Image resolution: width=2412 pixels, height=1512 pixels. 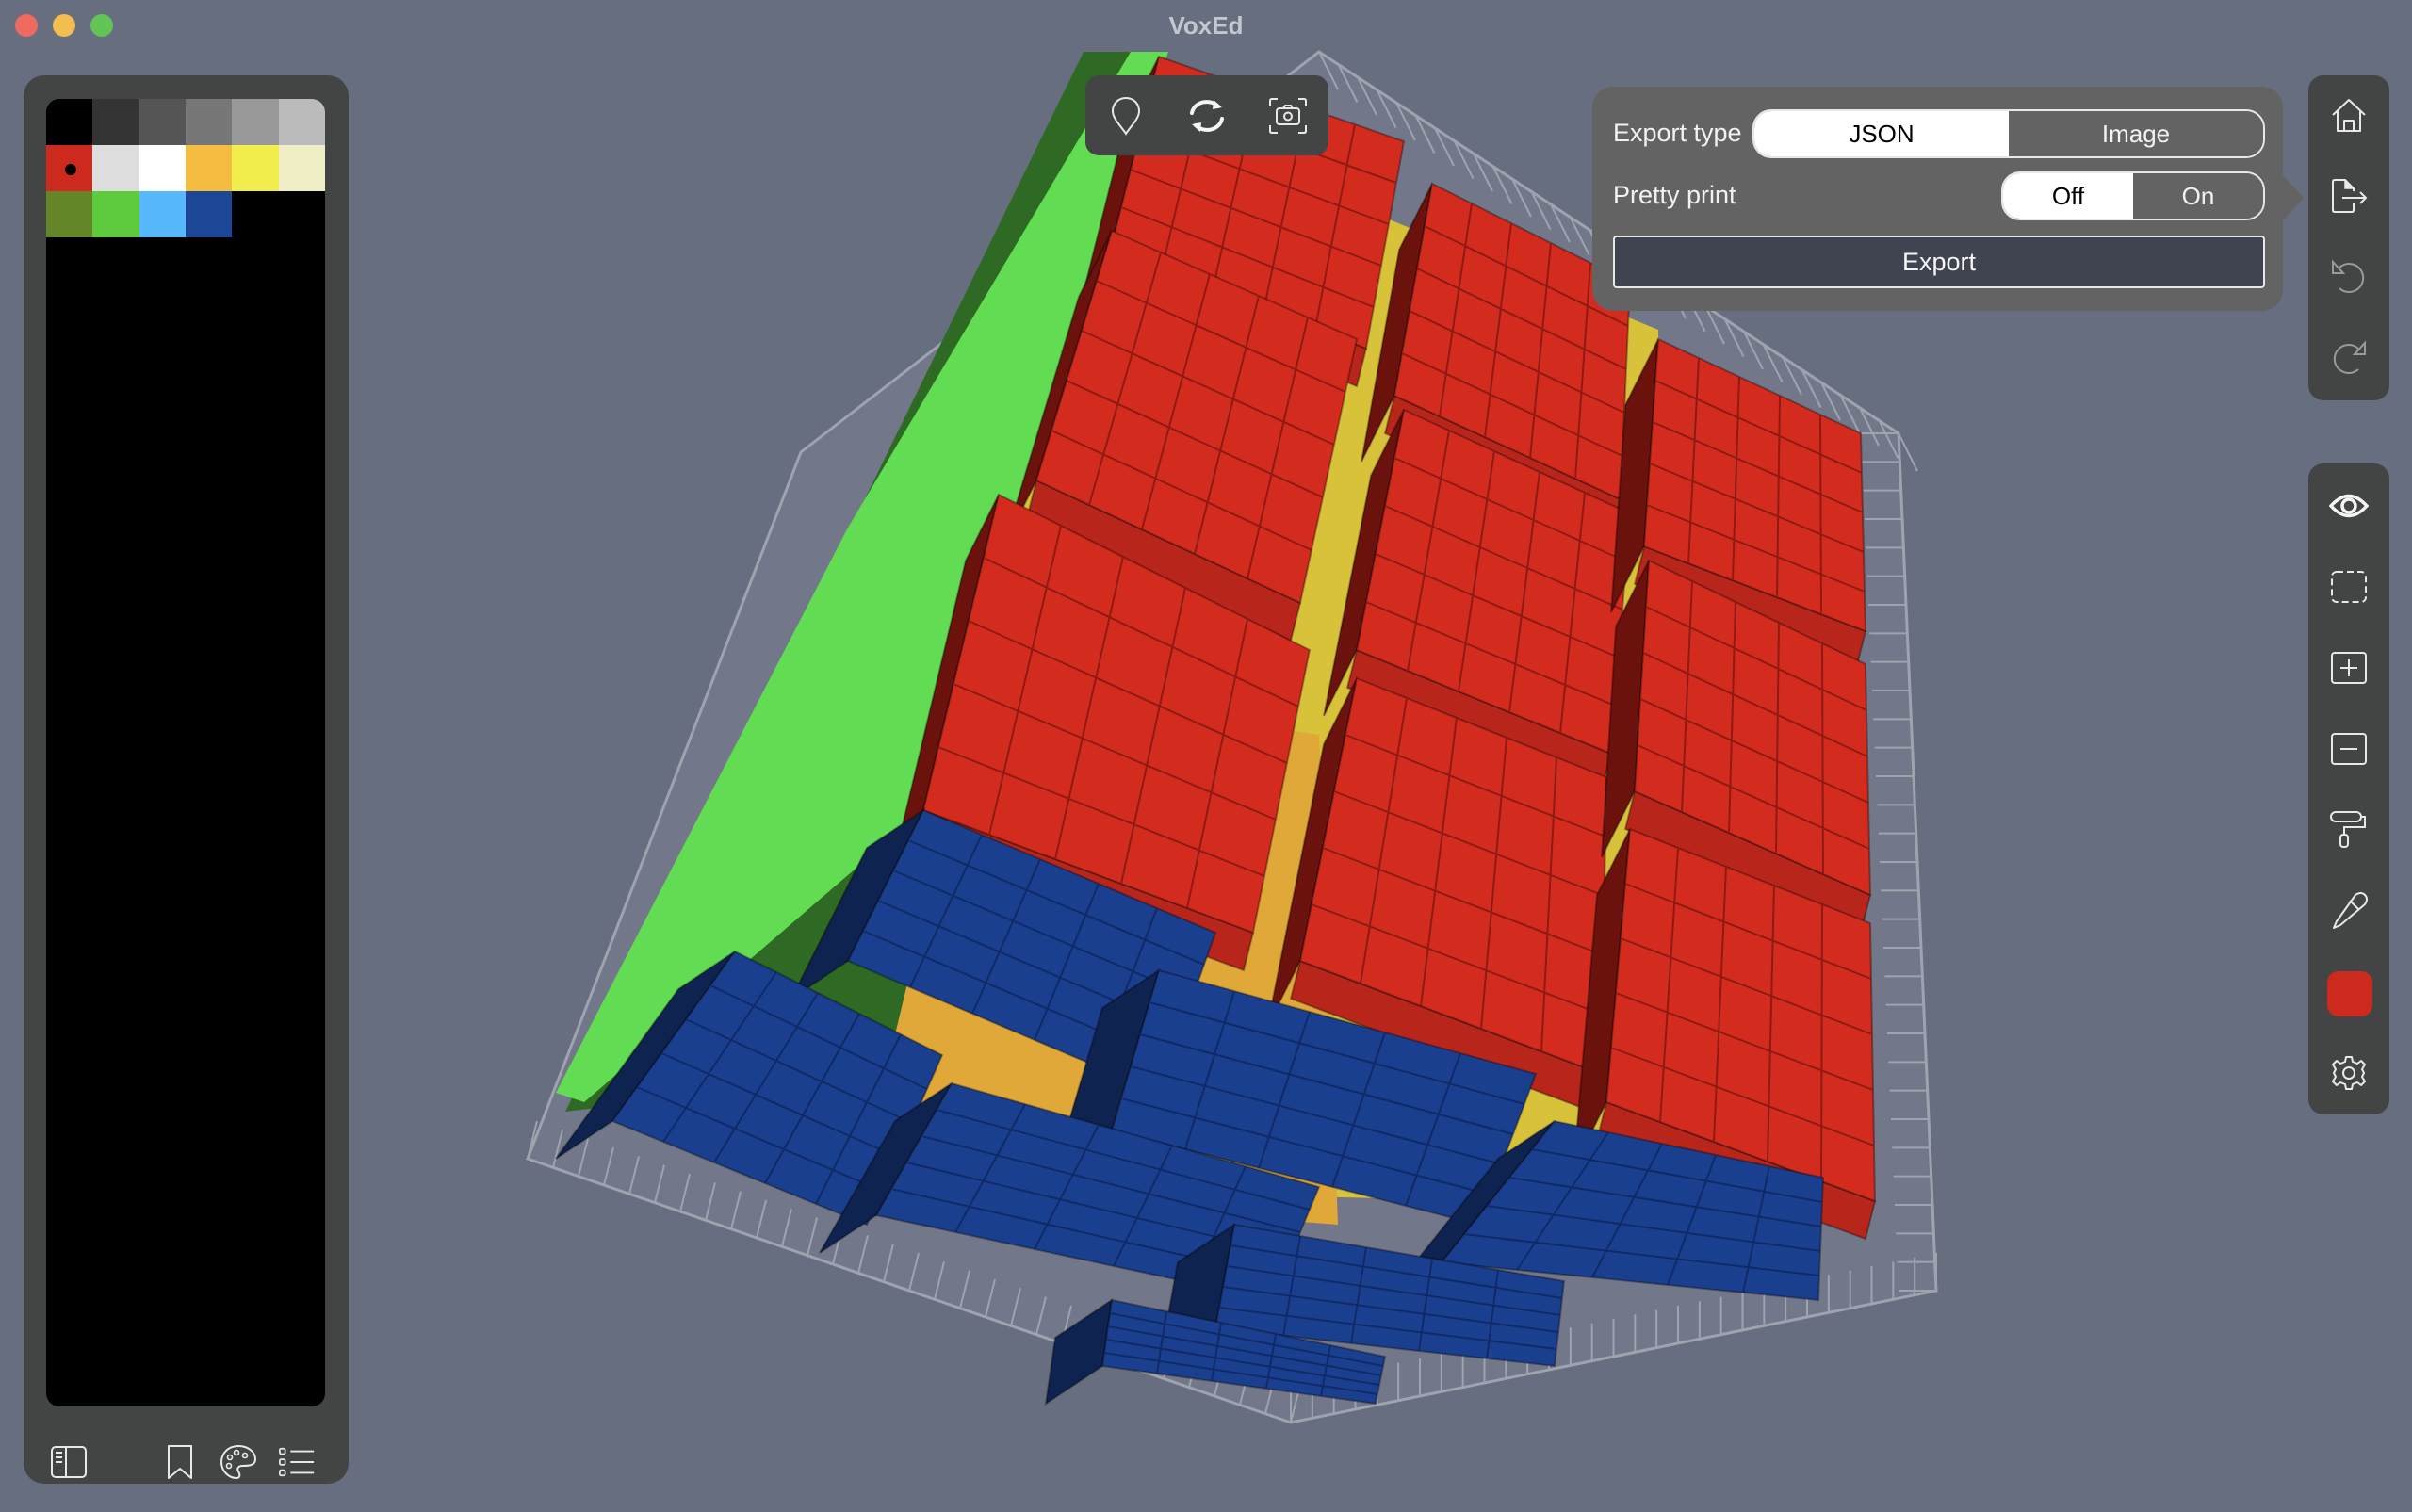 I want to click on export-icon, so click(x=2350, y=196).